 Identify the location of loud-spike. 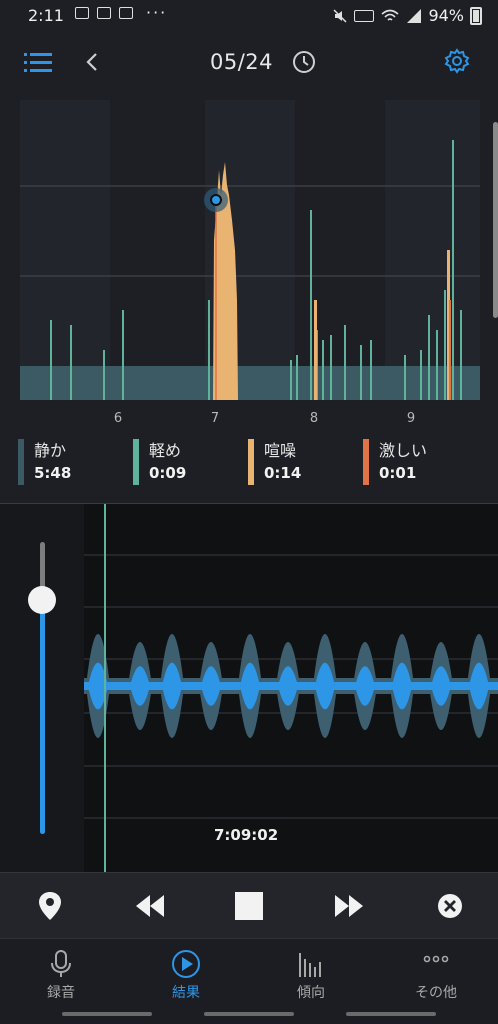
(450, 350).